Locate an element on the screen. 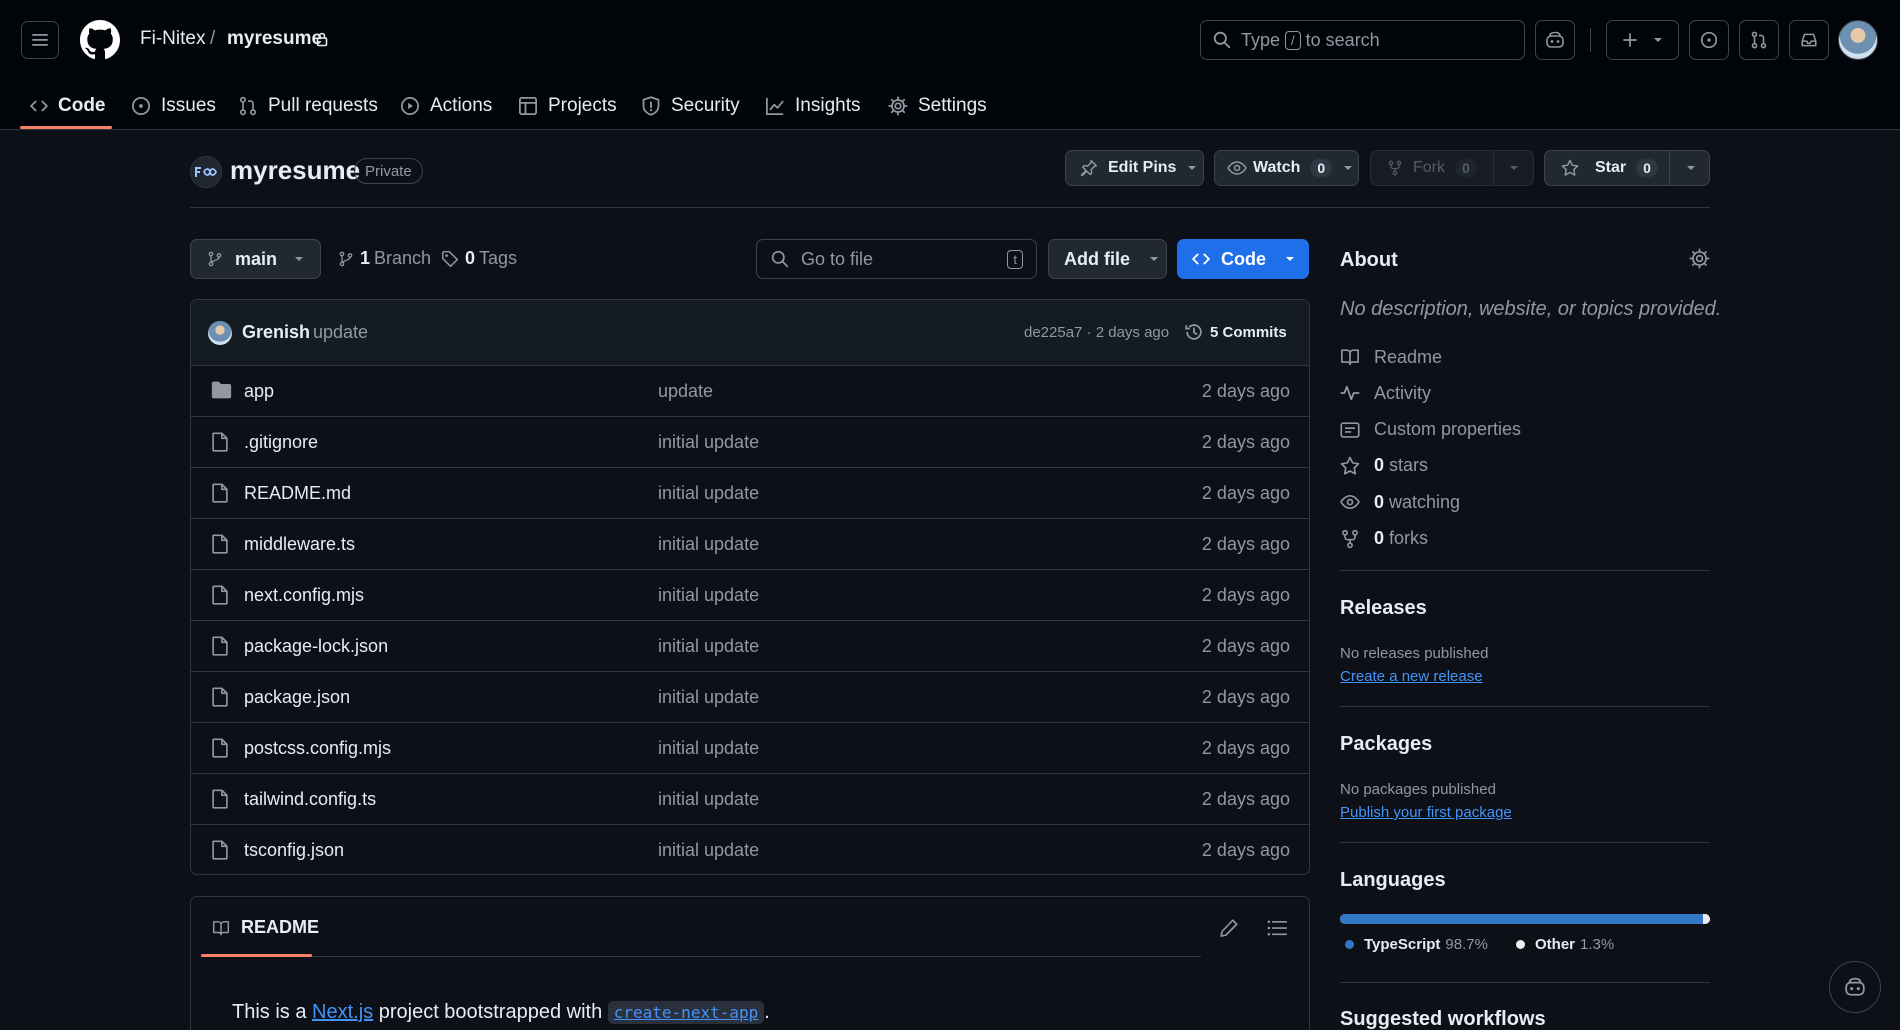 The image size is (1900, 1030). repo-title: myresume is located at coordinates (295, 170).